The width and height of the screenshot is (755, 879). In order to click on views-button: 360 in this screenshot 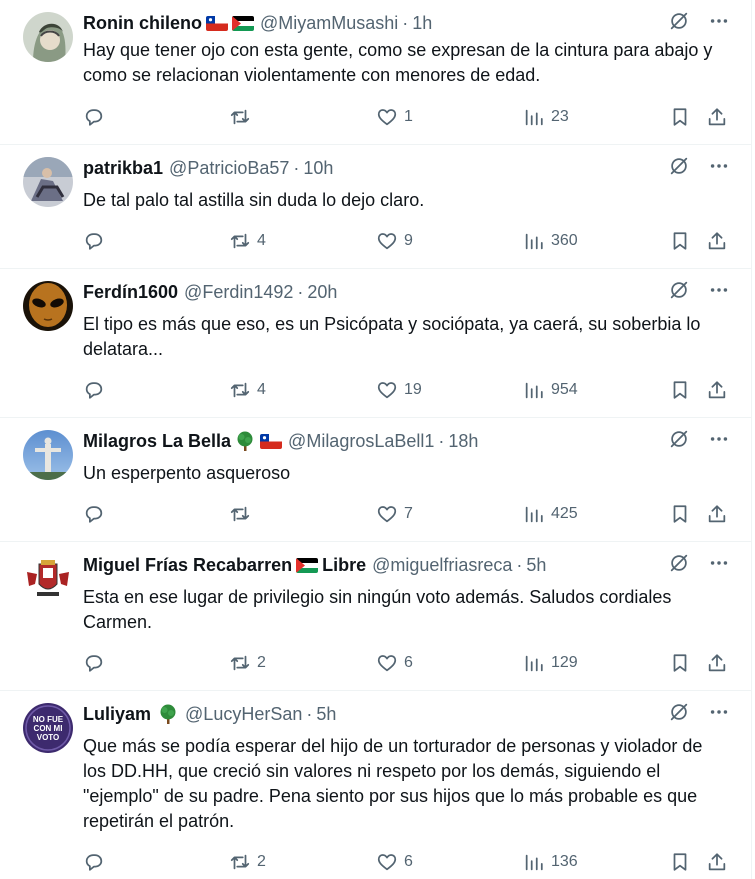, I will do `click(550, 241)`.